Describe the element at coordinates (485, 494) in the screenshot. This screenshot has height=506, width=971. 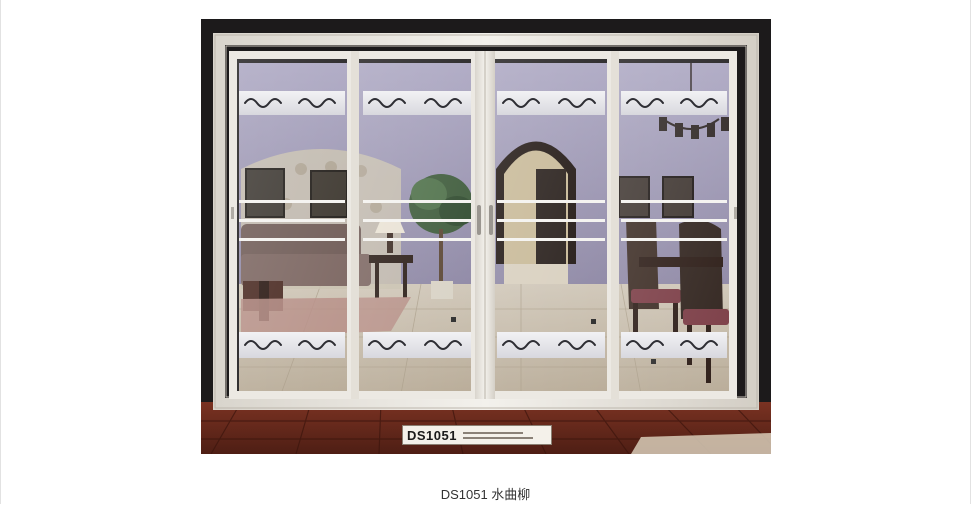
I see `product-caption: DS1051 水曲柳` at that location.